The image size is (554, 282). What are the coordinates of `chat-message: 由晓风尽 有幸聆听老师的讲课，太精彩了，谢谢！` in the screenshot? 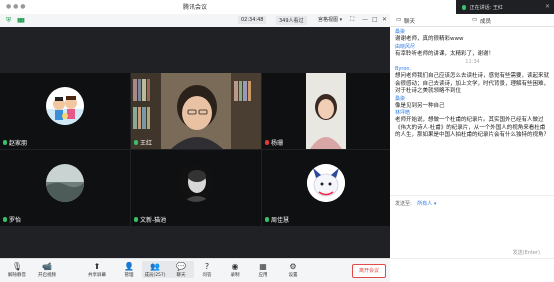 It's located at (472, 51).